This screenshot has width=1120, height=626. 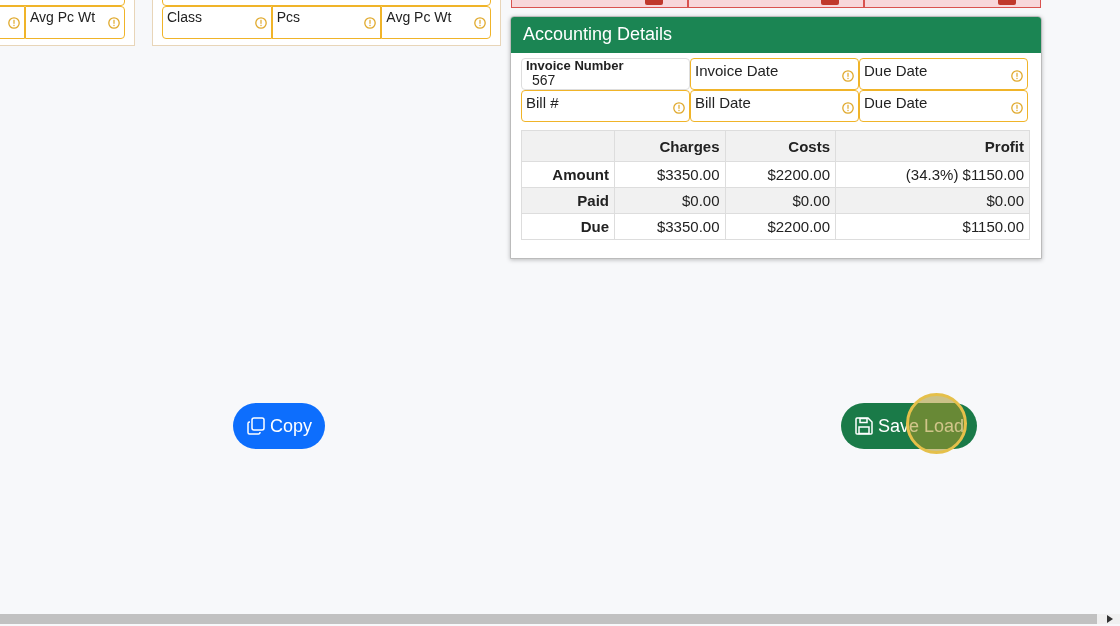 What do you see at coordinates (568, 200) in the screenshot?
I see `row-label: Paid` at bounding box center [568, 200].